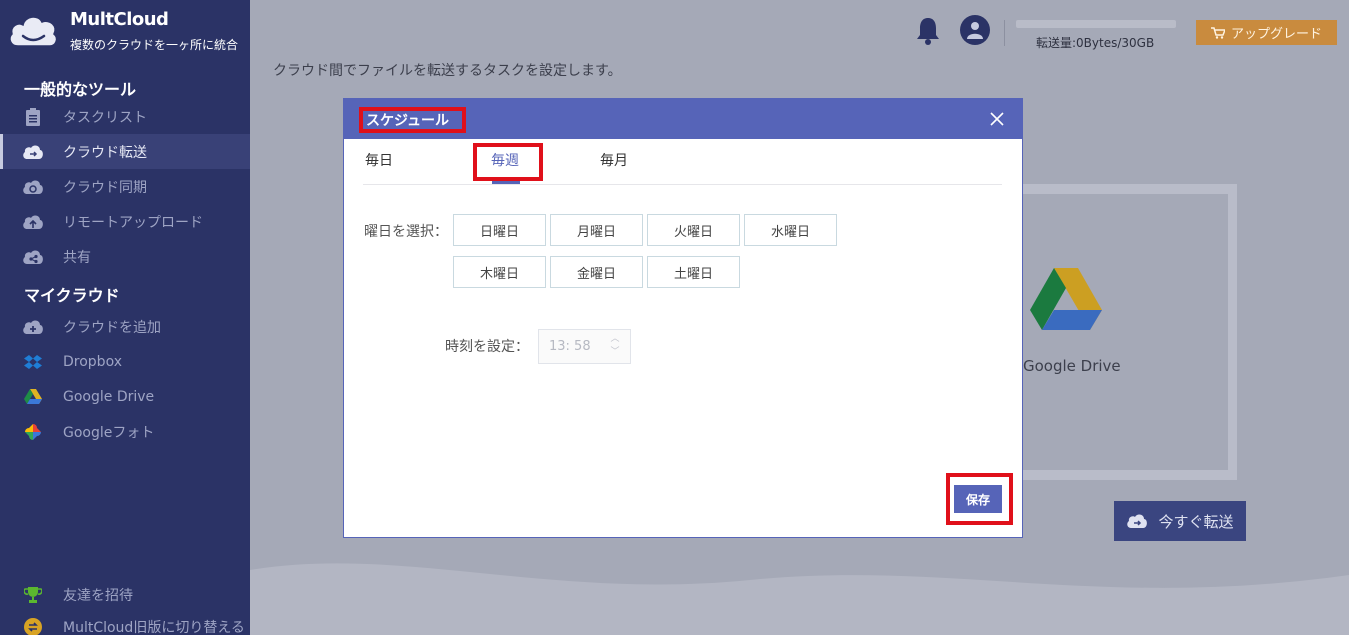 Image resolution: width=1349 pixels, height=635 pixels. I want to click on multcloud-logo-icon, so click(33, 31).